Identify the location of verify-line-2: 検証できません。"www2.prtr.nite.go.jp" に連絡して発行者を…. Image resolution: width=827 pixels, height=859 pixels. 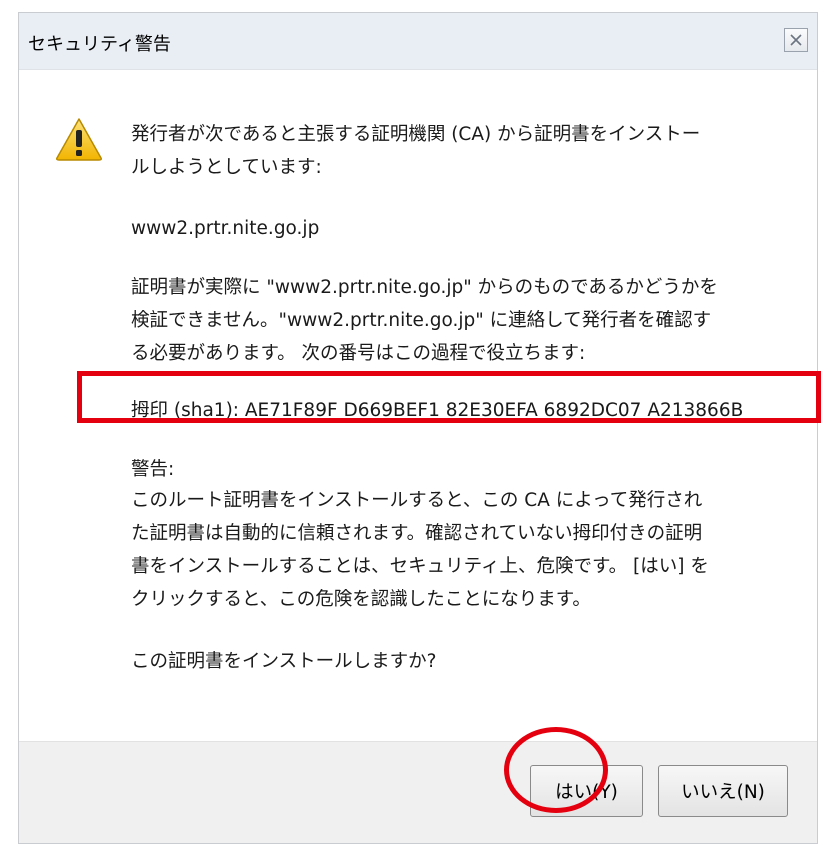
(421, 320).